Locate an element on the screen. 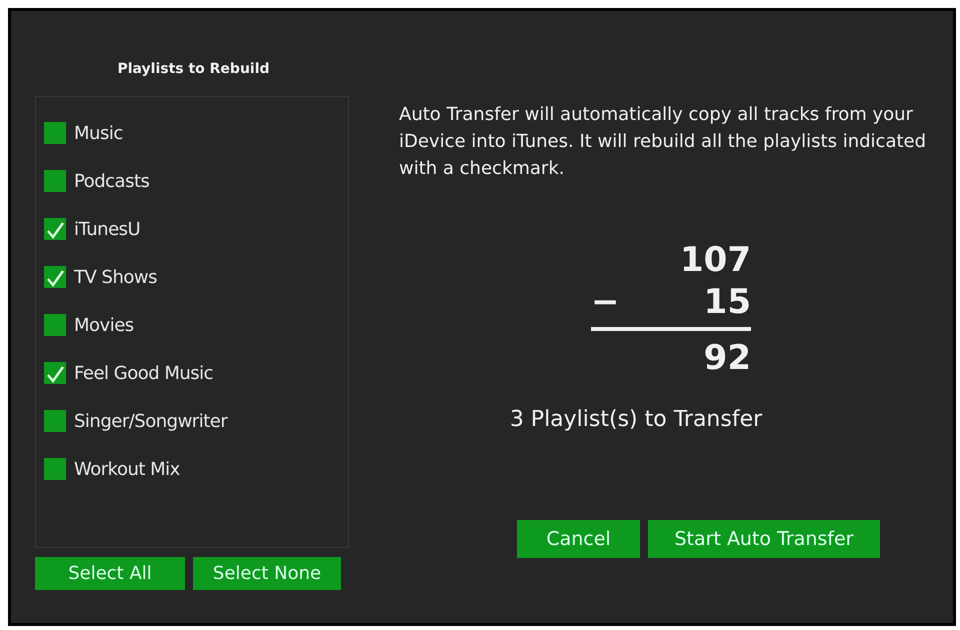 The height and width of the screenshot is (630, 960). start-button: Start Auto Transfer is located at coordinates (764, 539).